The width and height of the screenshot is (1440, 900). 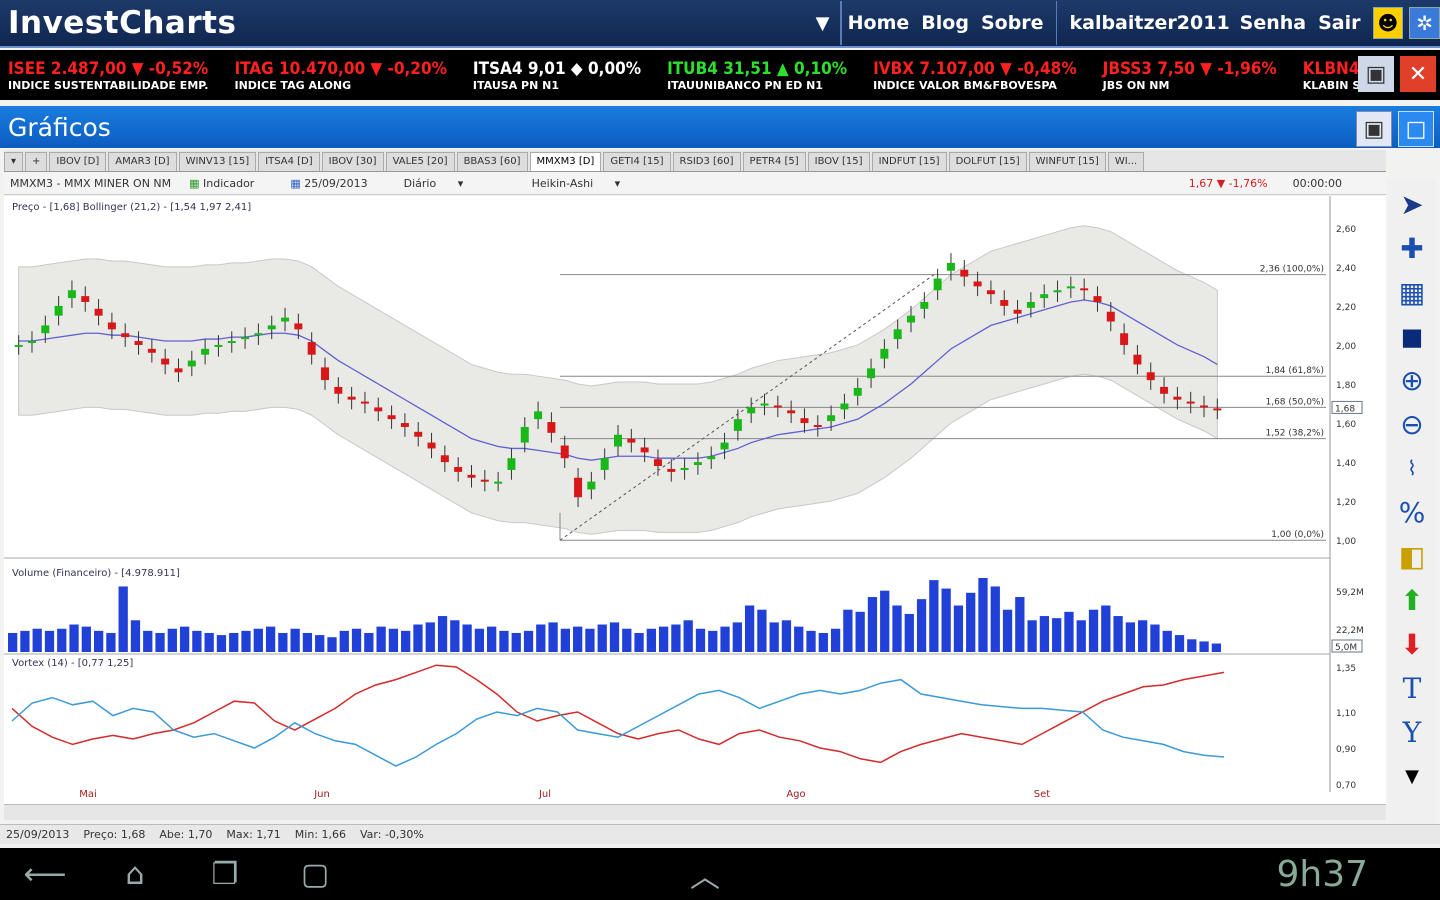 I want to click on tab-bbas3-60-: BBAS3 [60], so click(x=492, y=161).